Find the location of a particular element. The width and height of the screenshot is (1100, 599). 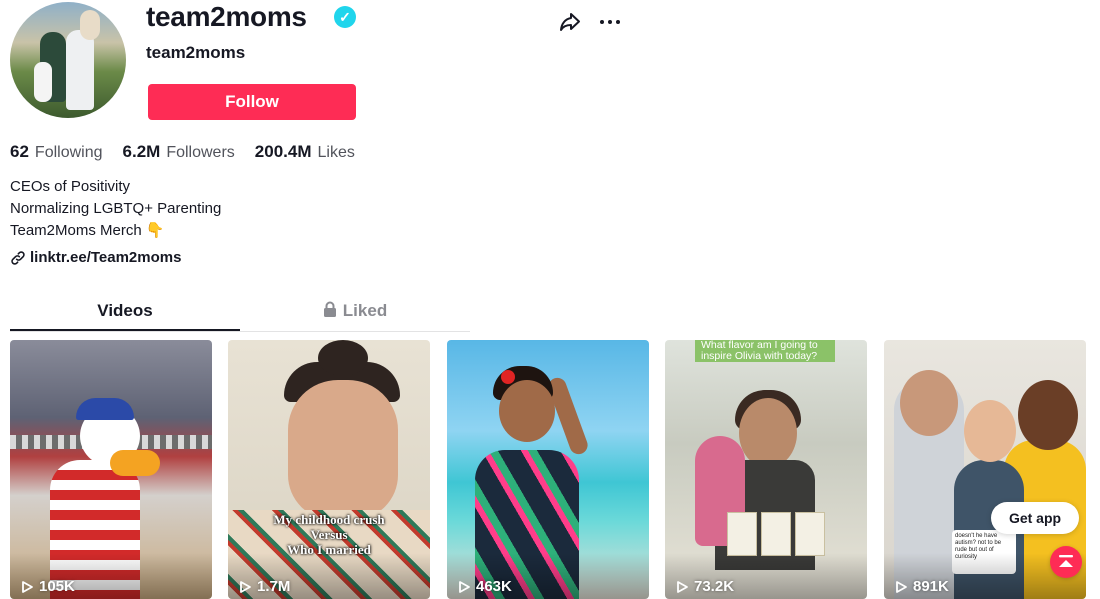

profile-nickname: team2moms is located at coordinates (196, 52).